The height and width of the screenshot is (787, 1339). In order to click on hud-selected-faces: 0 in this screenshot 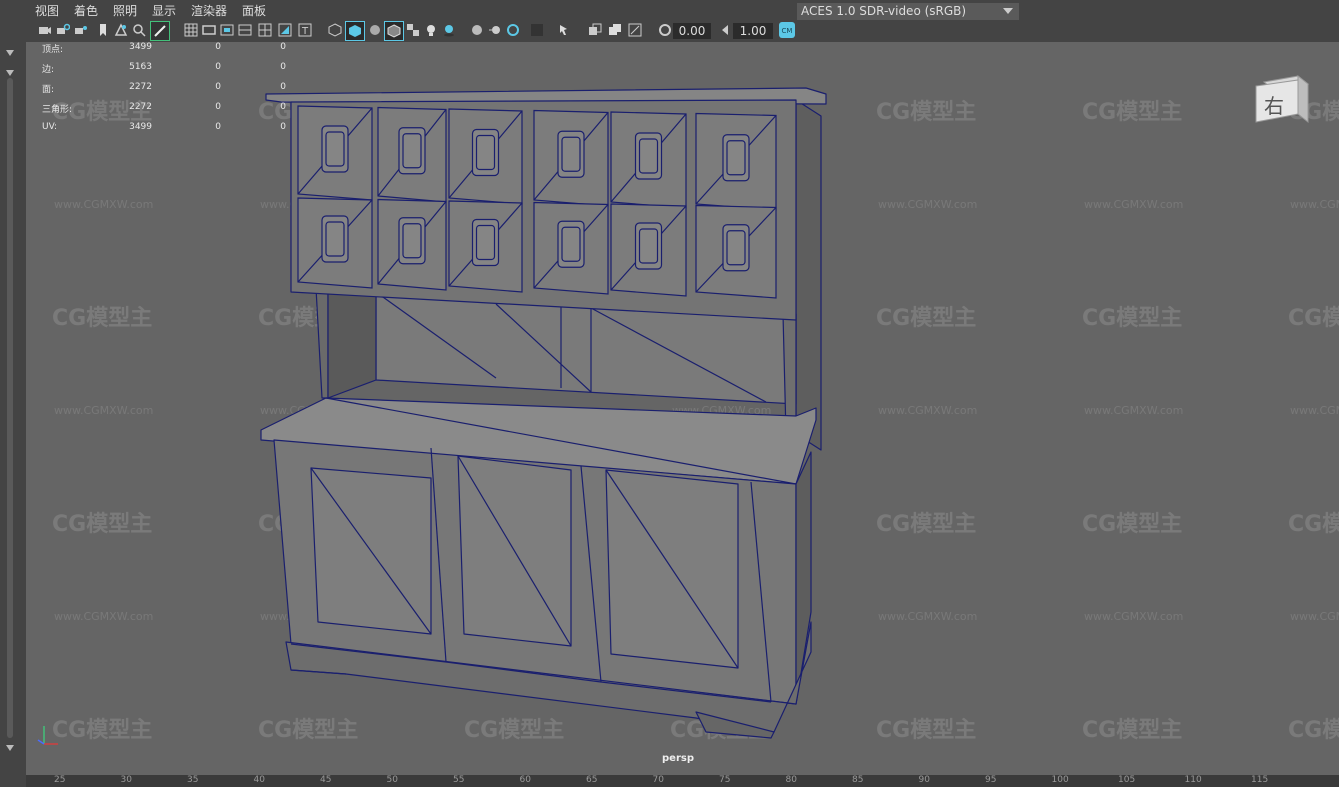, I will do `click(218, 87)`.